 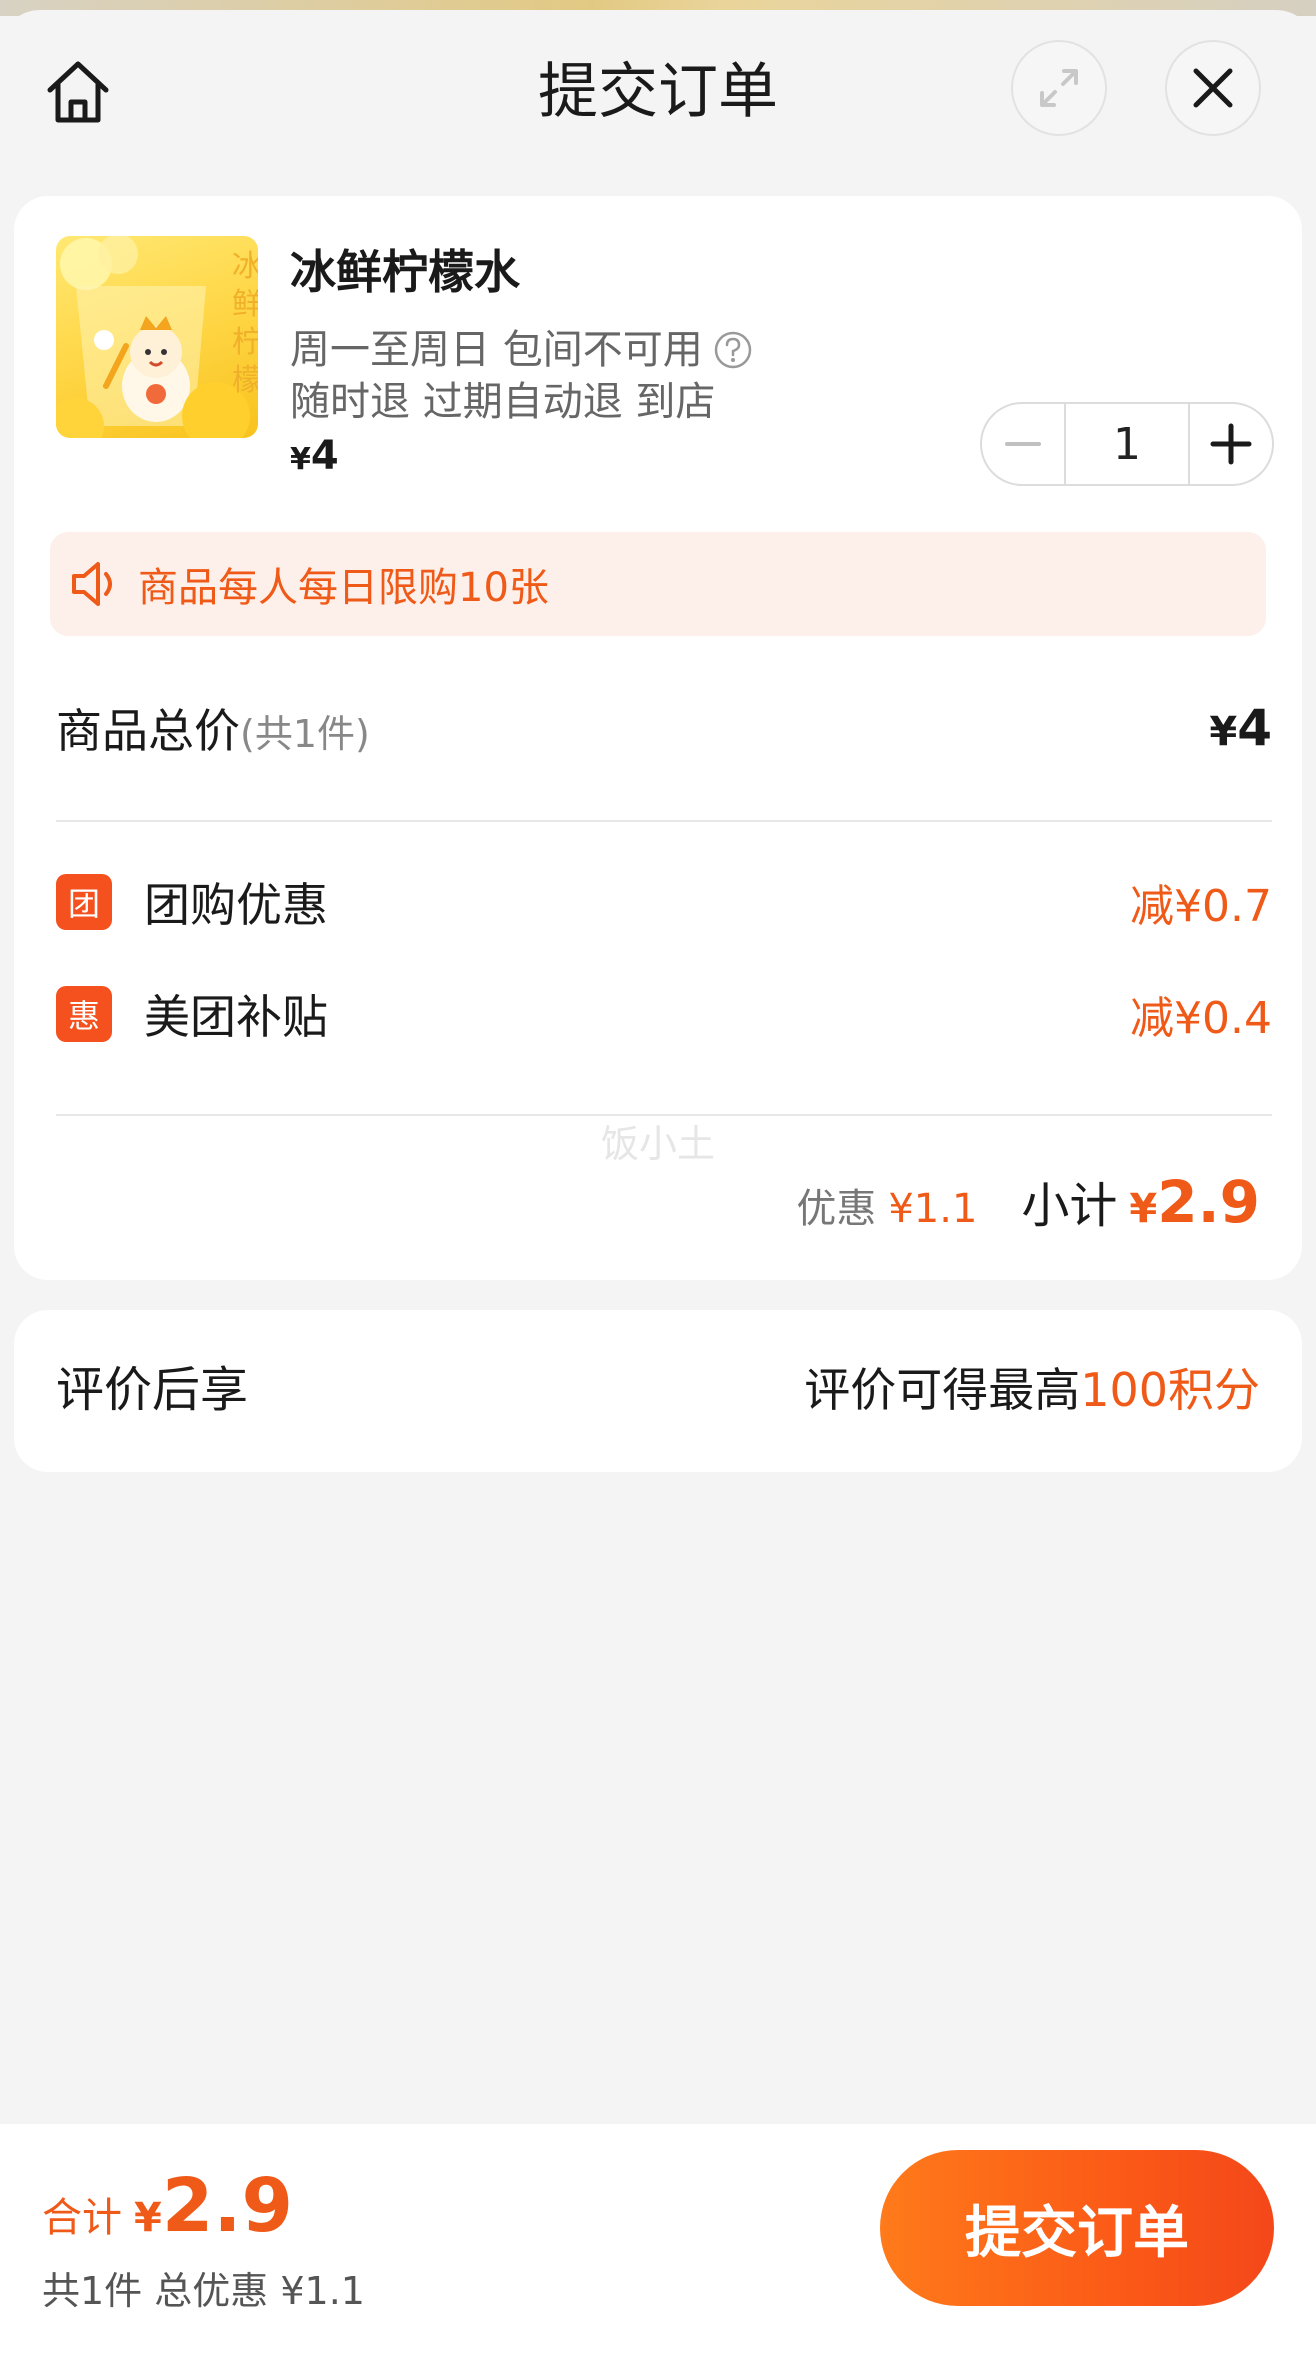 What do you see at coordinates (503, 402) in the screenshot?
I see `product-refund-policy: 随时退 过期自动退 到店` at bounding box center [503, 402].